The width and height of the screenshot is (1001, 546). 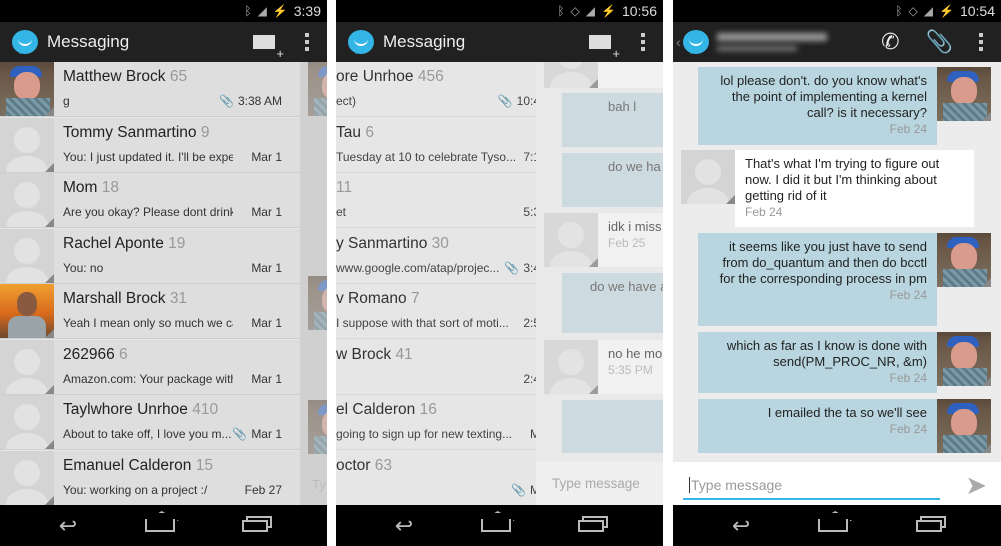 I want to click on contact-name-text: 262966, so click(x=89, y=354).